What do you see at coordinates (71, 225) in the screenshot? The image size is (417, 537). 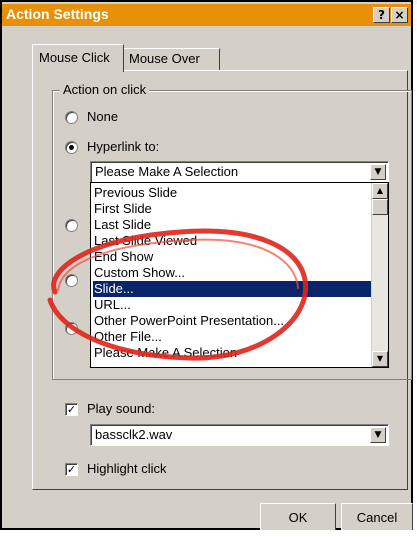 I see `radio-run-program` at bounding box center [71, 225].